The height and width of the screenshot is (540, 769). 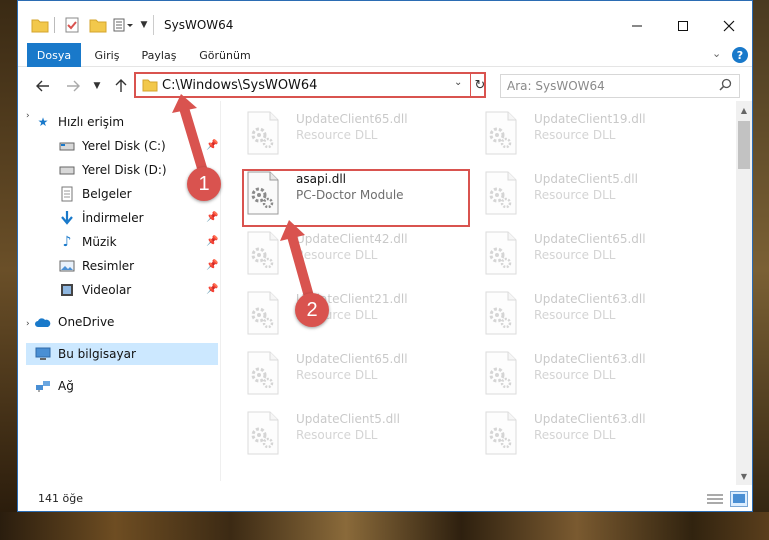 What do you see at coordinates (67, 266) in the screenshot?
I see `pictures-icon` at bounding box center [67, 266].